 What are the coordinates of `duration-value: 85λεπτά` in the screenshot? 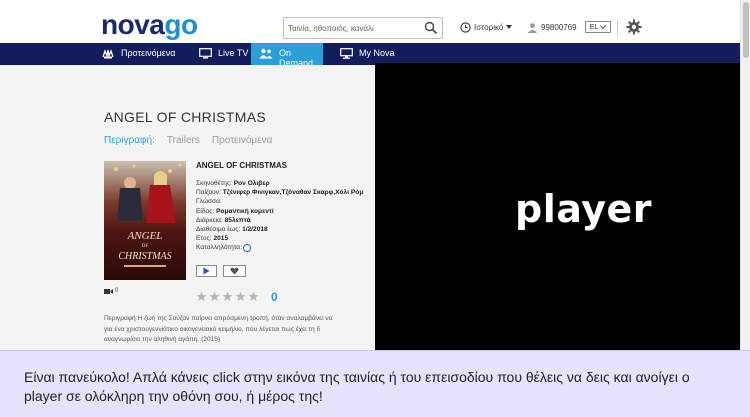 It's located at (237, 220).